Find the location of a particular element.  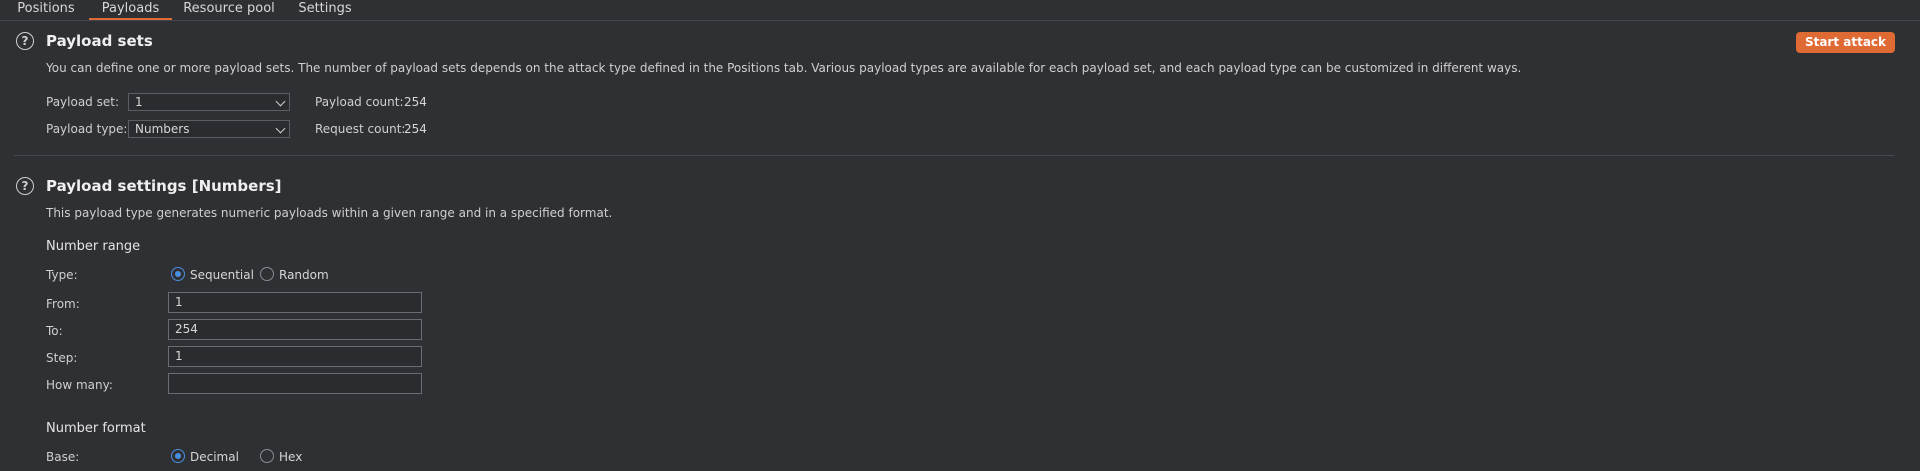

from-label: From: is located at coordinates (63, 304).